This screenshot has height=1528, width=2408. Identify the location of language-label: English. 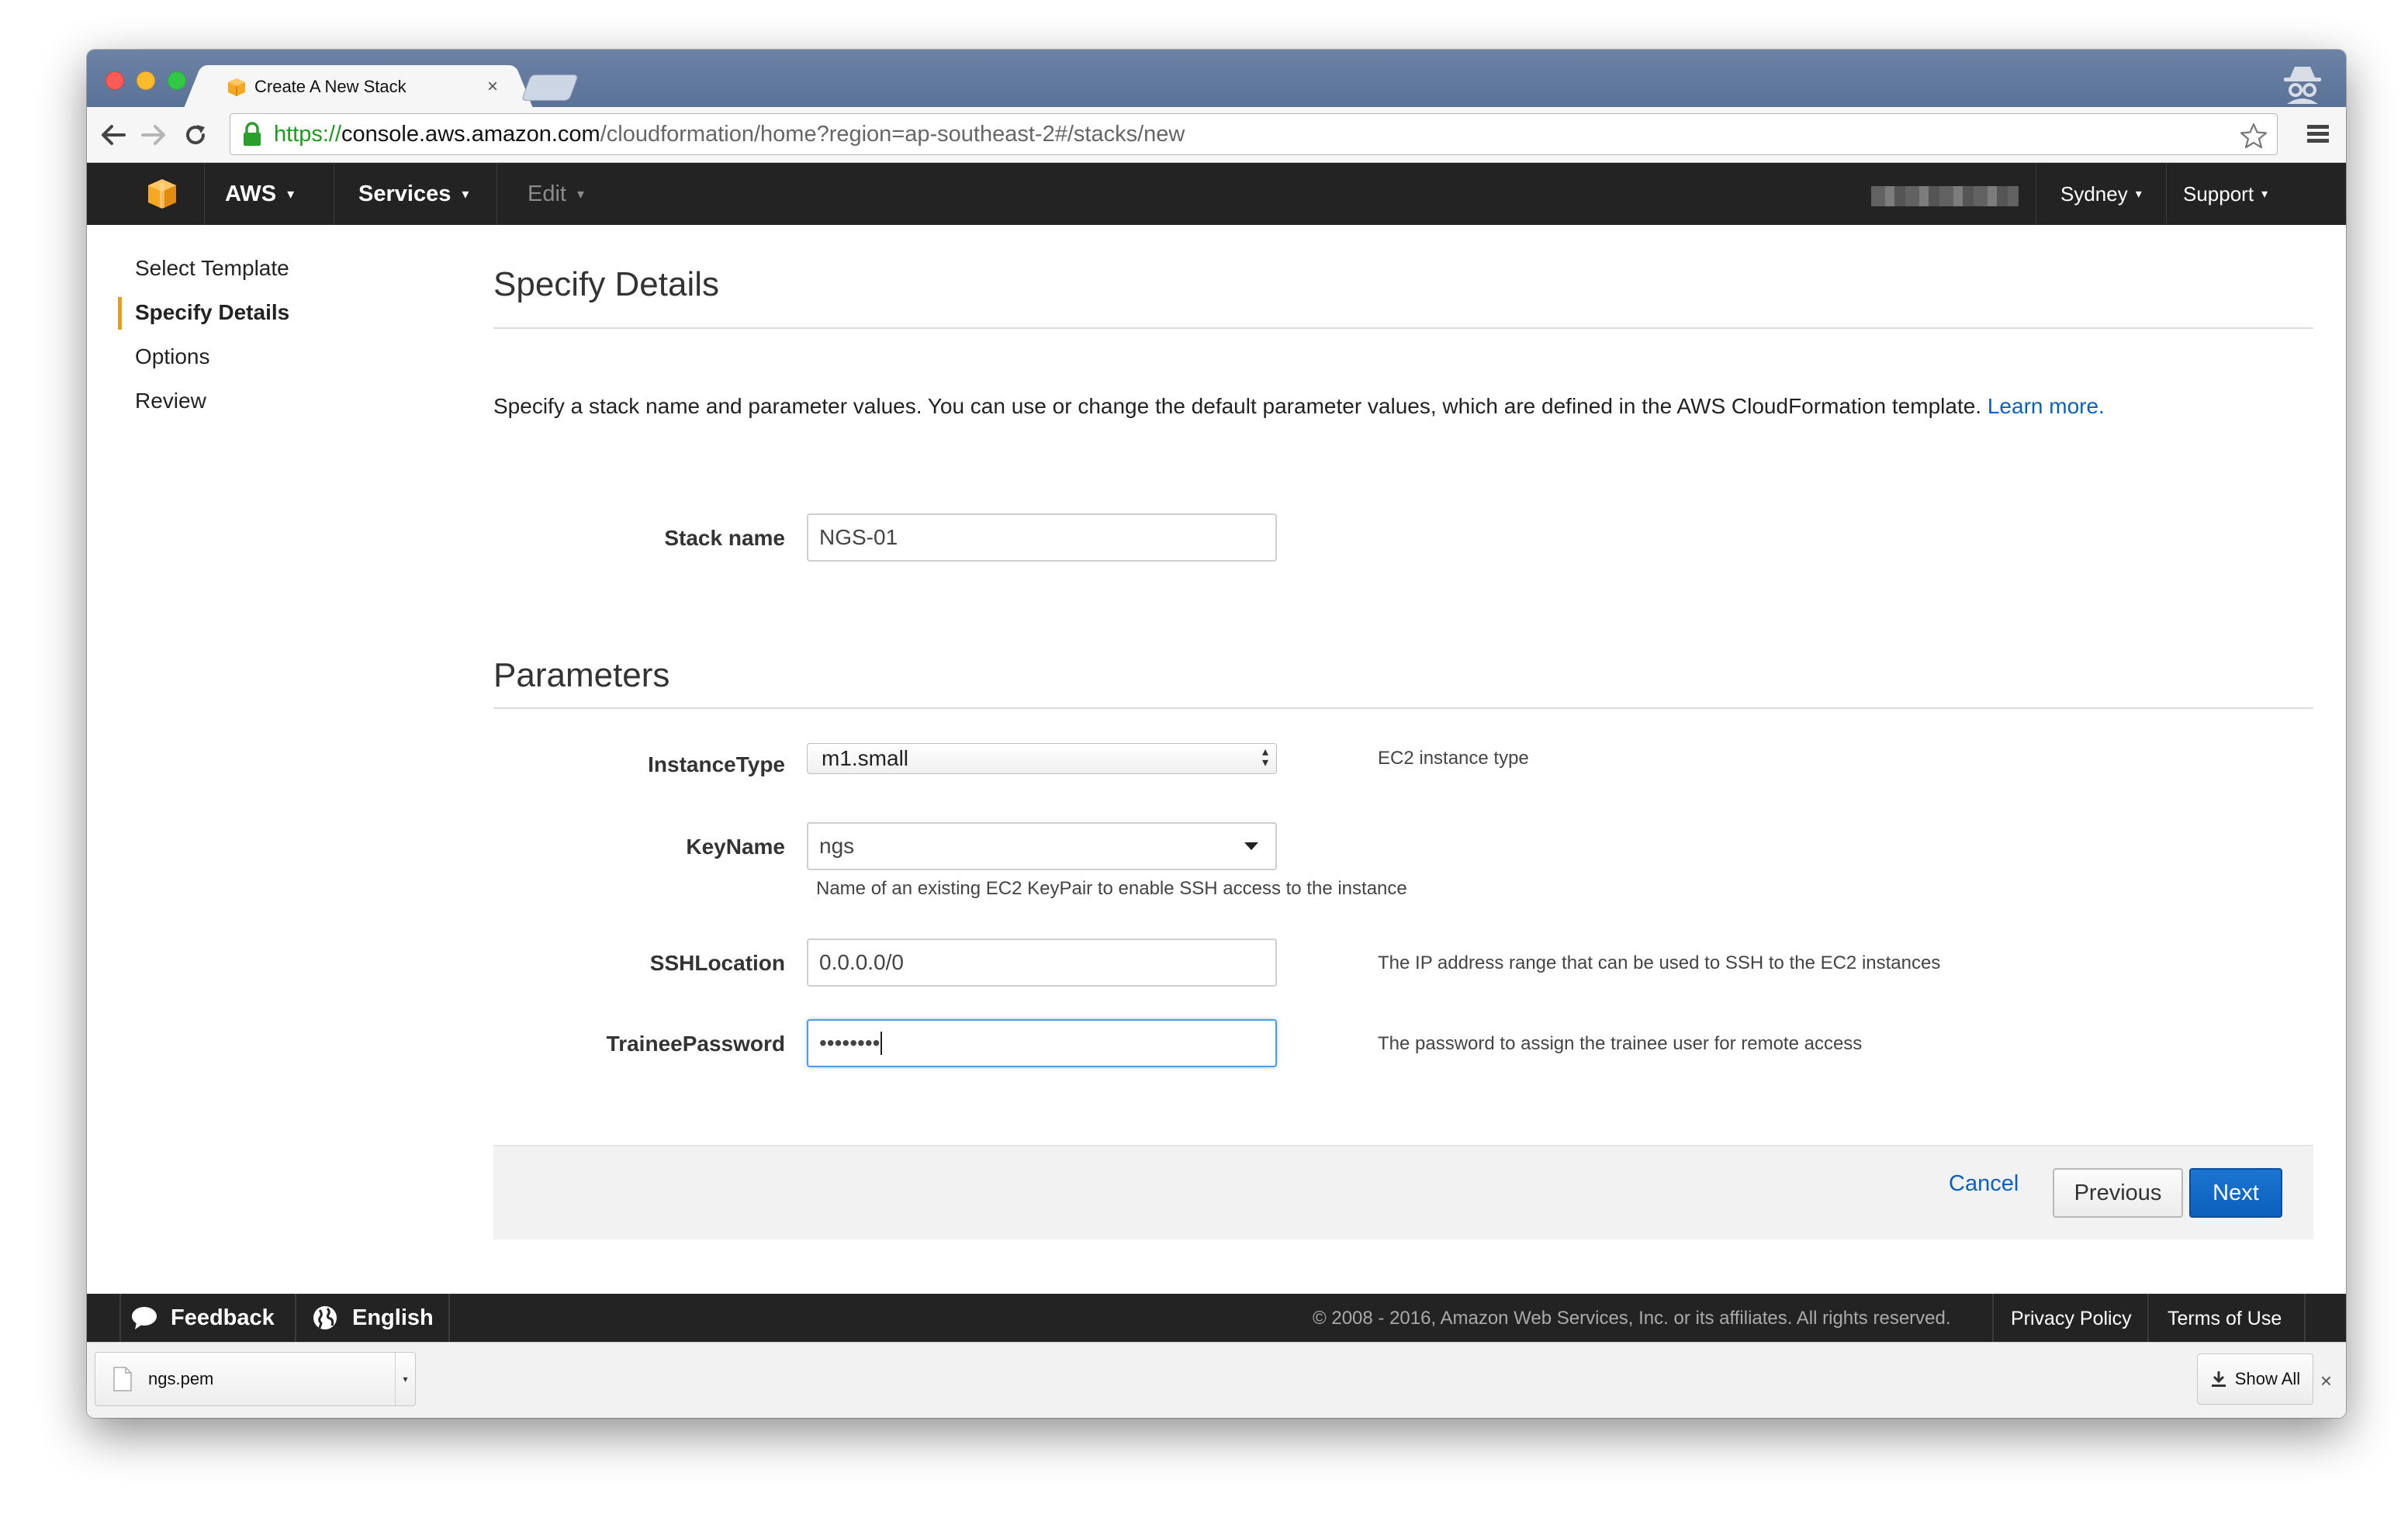
(393, 1317).